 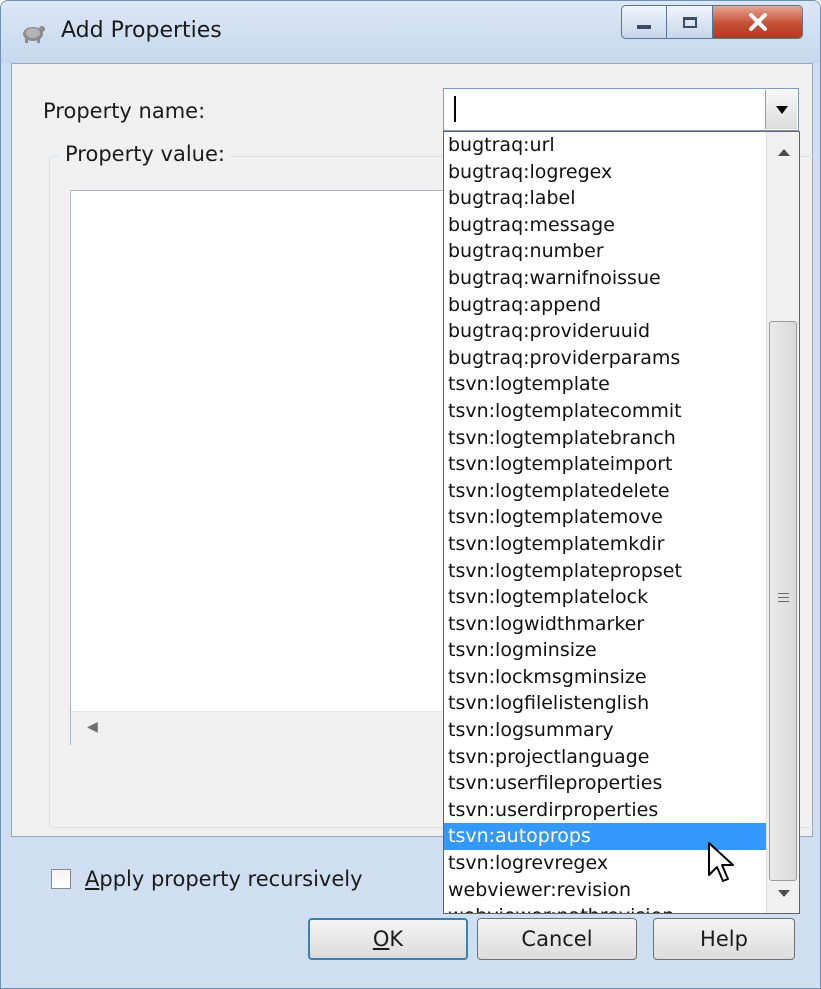 What do you see at coordinates (34, 34) in the screenshot?
I see `tortoise-icon` at bounding box center [34, 34].